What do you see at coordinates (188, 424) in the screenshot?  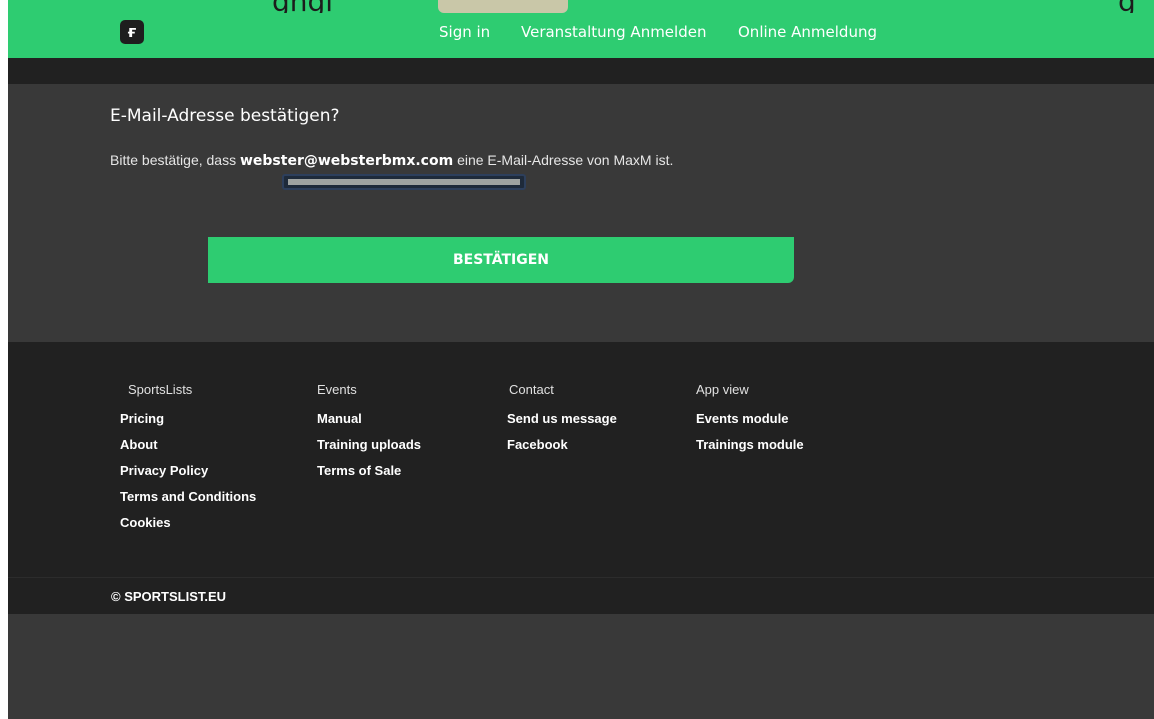 I see `footer-link-pricing: Pricing` at bounding box center [188, 424].